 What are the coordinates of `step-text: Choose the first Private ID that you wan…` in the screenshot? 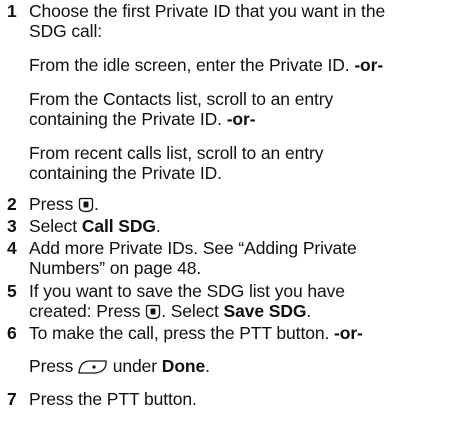 It's located at (207, 11).